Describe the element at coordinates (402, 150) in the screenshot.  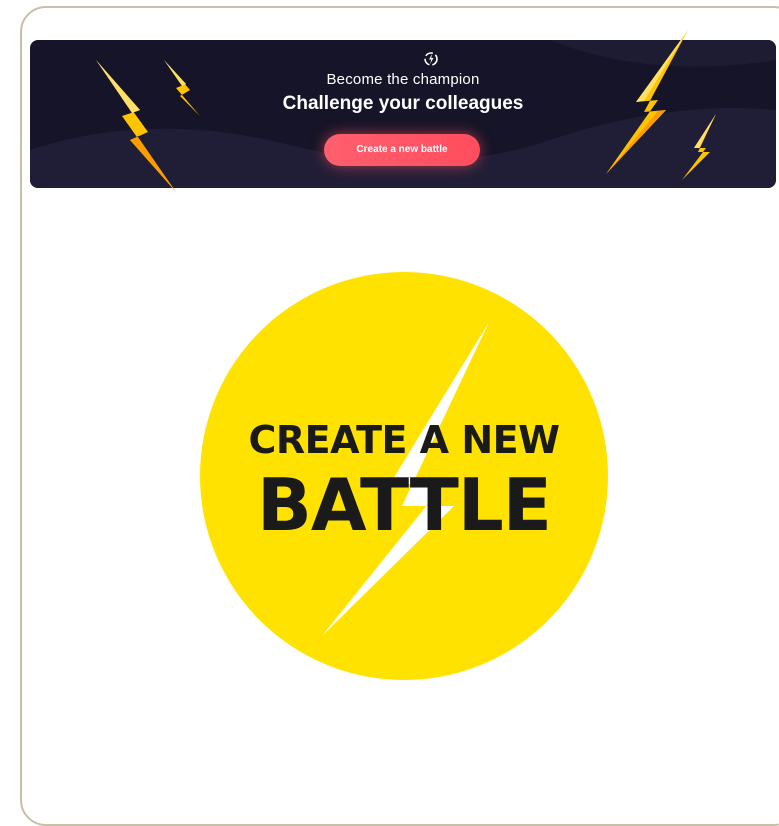
I see `create-battle-button: Create a new battle` at that location.